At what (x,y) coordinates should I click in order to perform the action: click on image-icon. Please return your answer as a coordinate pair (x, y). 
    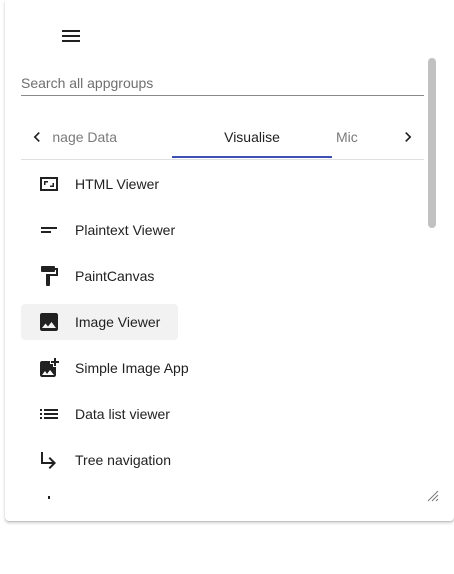
    Looking at the image, I should click on (49, 322).